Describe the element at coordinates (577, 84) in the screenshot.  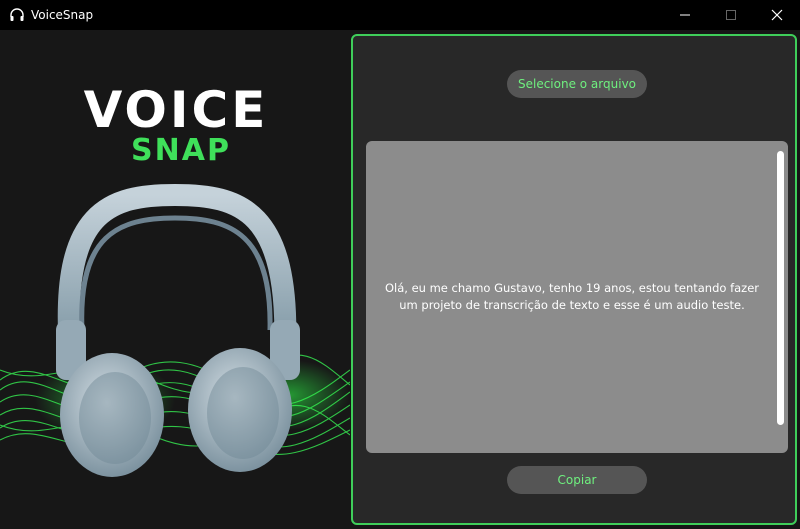
I see `select-file-button: Selecione o arquivo` at that location.